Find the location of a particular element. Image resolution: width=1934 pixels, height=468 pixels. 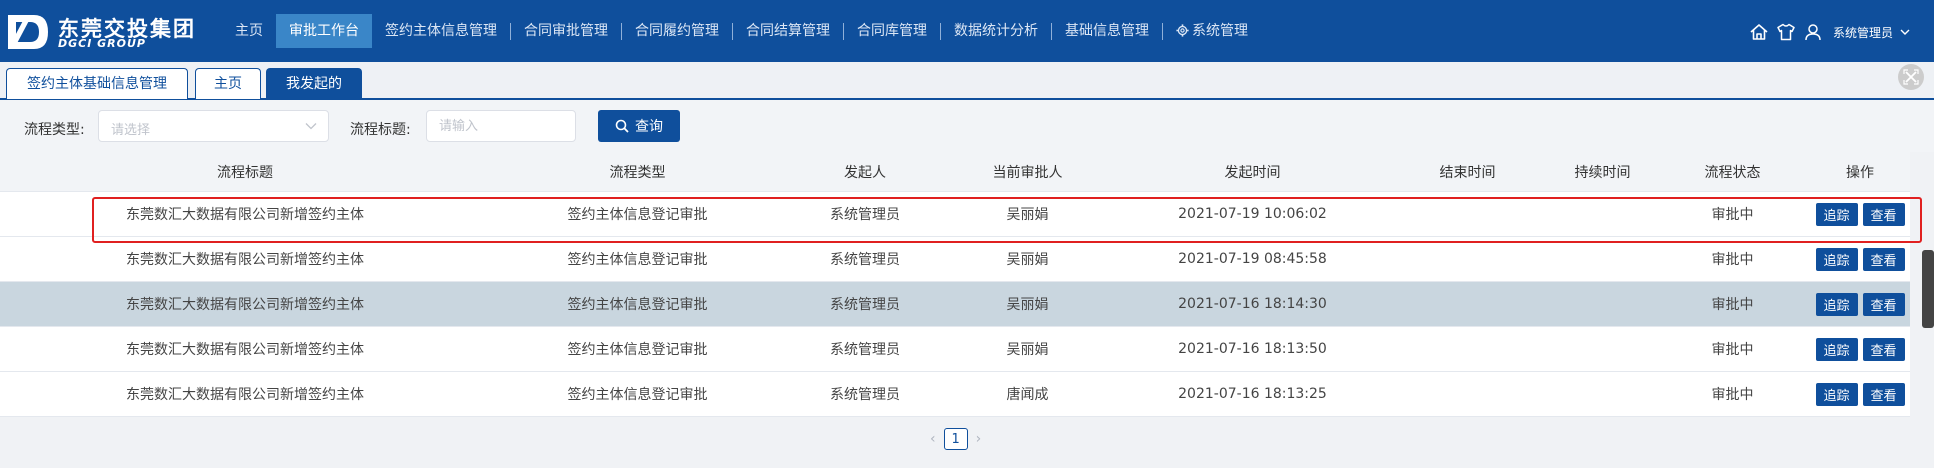

logo-mark-icon is located at coordinates (28, 32).